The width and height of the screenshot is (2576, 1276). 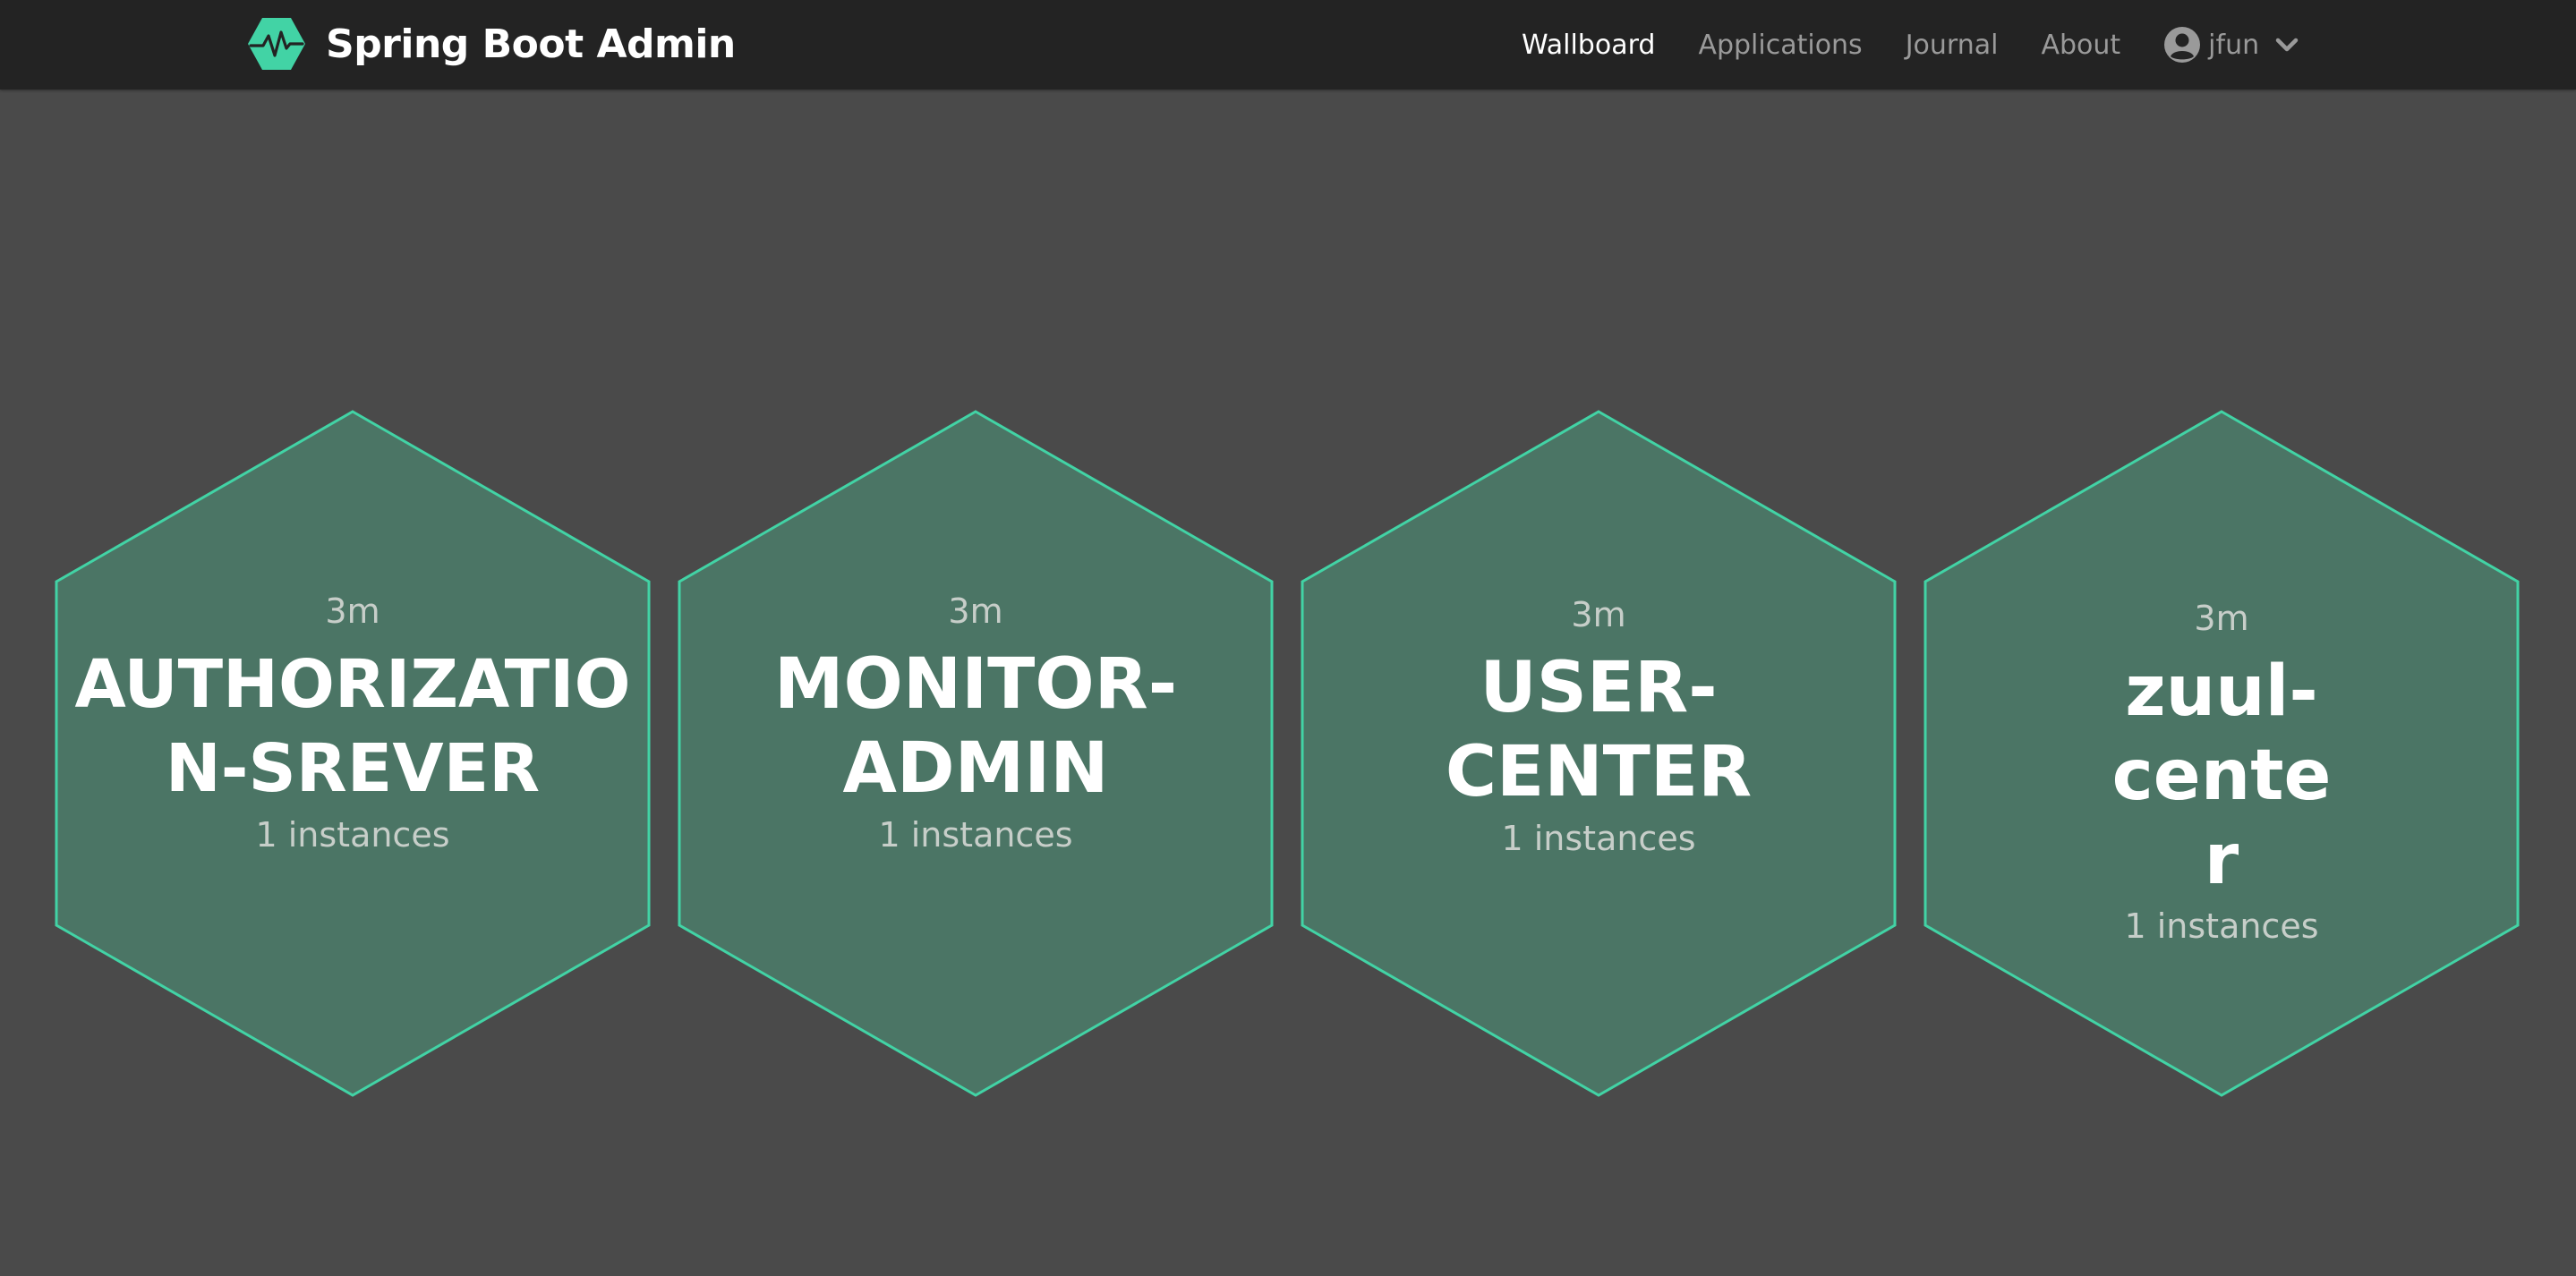 I want to click on heartbeat-hexagon-icon, so click(x=276, y=44).